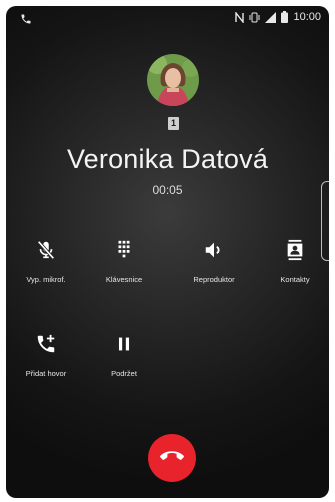 The height and width of the screenshot is (502, 335). Describe the element at coordinates (46, 373) in the screenshot. I see `add-call-label: Přidat hovor` at that location.